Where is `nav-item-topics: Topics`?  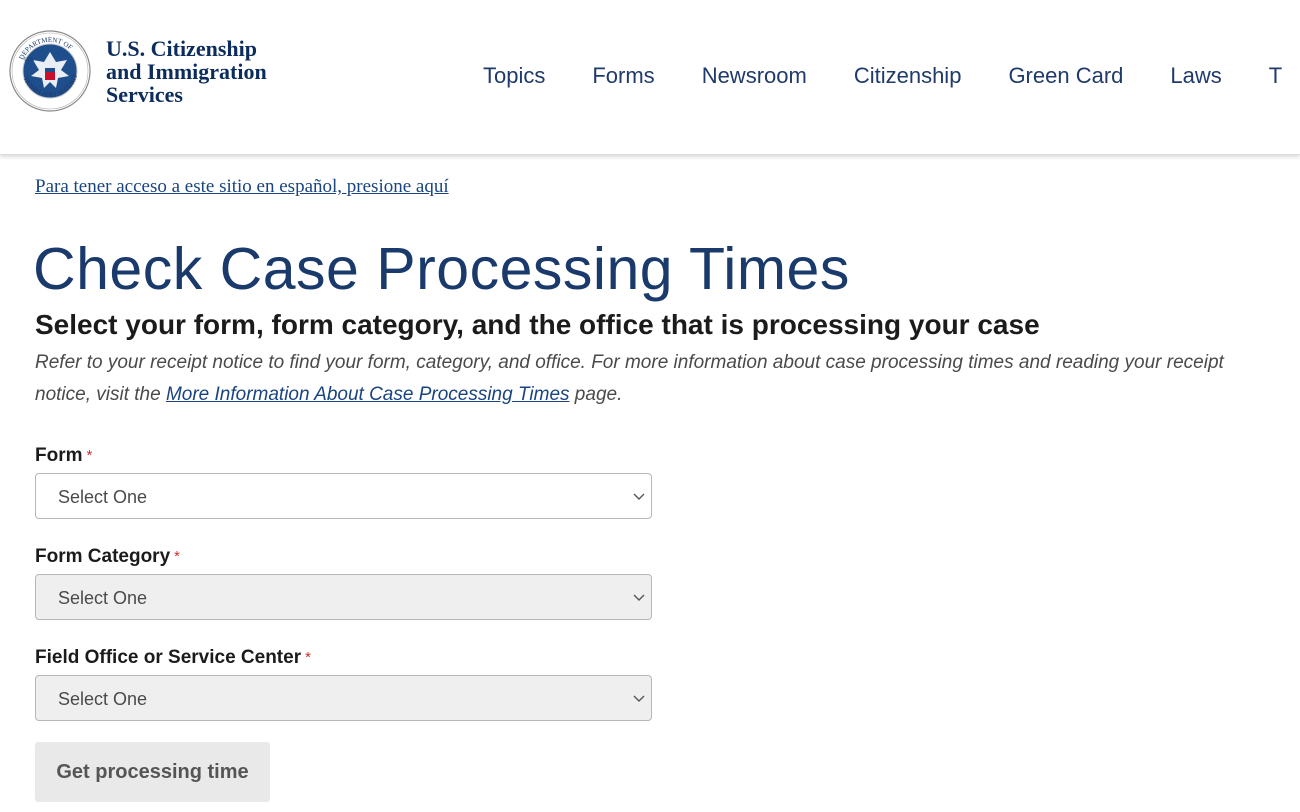
nav-item-topics: Topics is located at coordinates (514, 76).